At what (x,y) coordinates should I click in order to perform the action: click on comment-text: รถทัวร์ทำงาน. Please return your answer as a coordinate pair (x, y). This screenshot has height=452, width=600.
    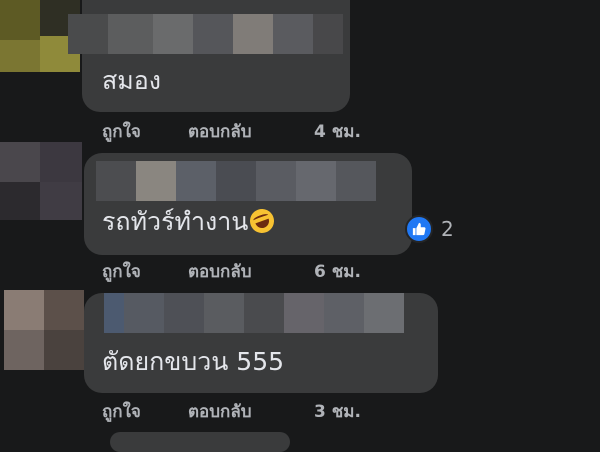
    Looking at the image, I should click on (190, 221).